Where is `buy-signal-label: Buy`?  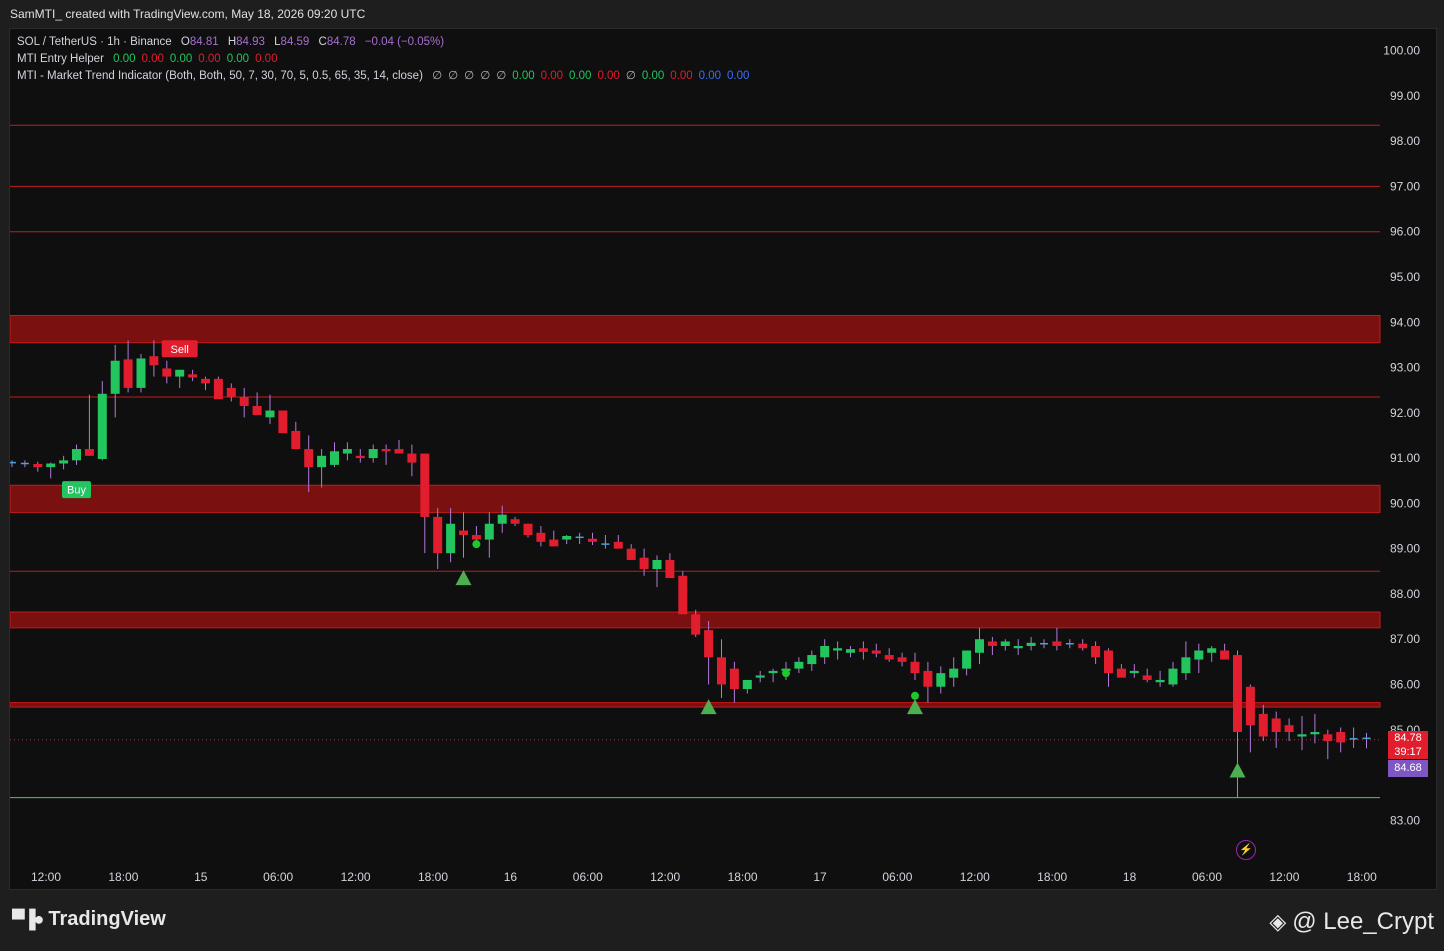
buy-signal-label: Buy is located at coordinates (76, 490).